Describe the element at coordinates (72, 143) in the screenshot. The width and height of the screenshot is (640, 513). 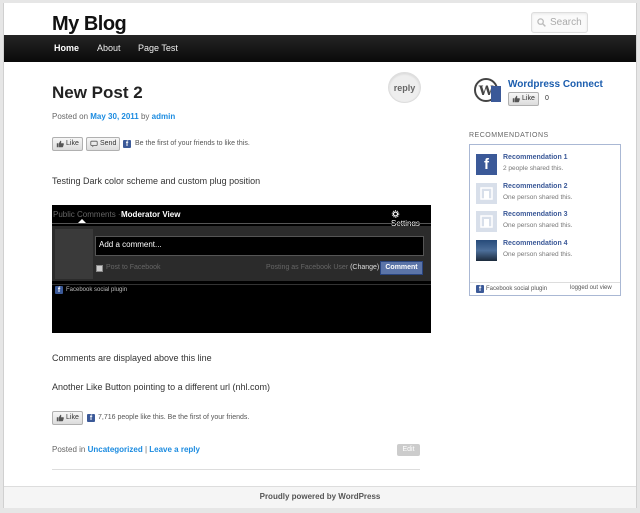
I see `like-button-label: Like` at that location.